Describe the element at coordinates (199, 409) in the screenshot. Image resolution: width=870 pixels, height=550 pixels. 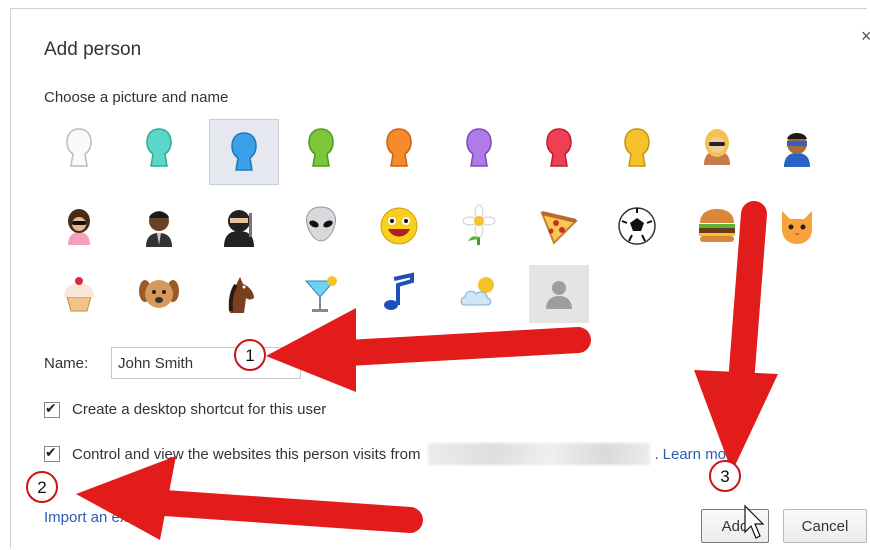
I see `shortcut-label: Create a desktop shortcut for this user` at that location.